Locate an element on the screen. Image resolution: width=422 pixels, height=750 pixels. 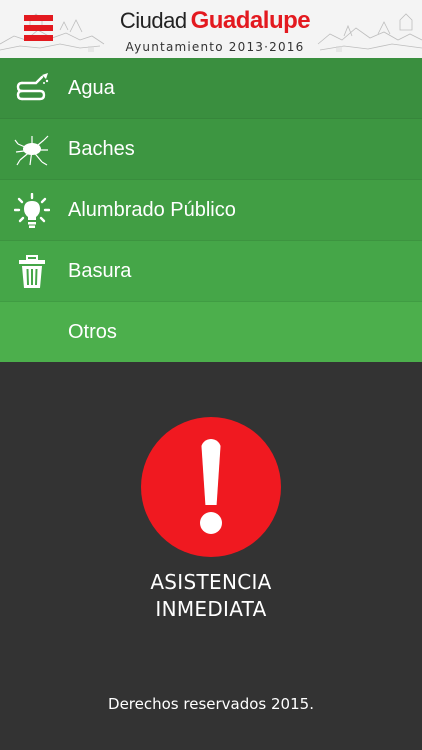
menu-item-label: Basura is located at coordinates (100, 271).